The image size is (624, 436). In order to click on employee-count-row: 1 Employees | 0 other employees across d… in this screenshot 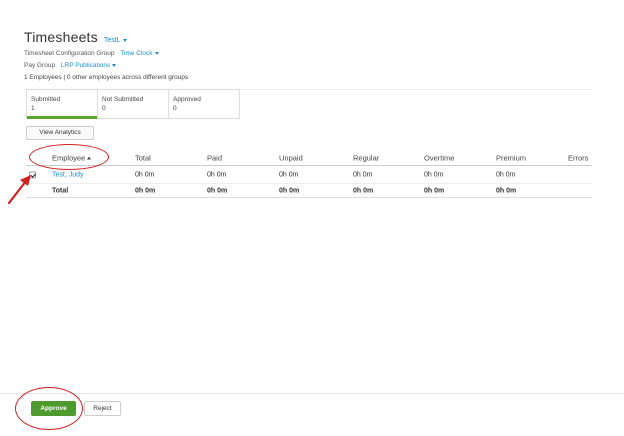, I will do `click(106, 77)`.